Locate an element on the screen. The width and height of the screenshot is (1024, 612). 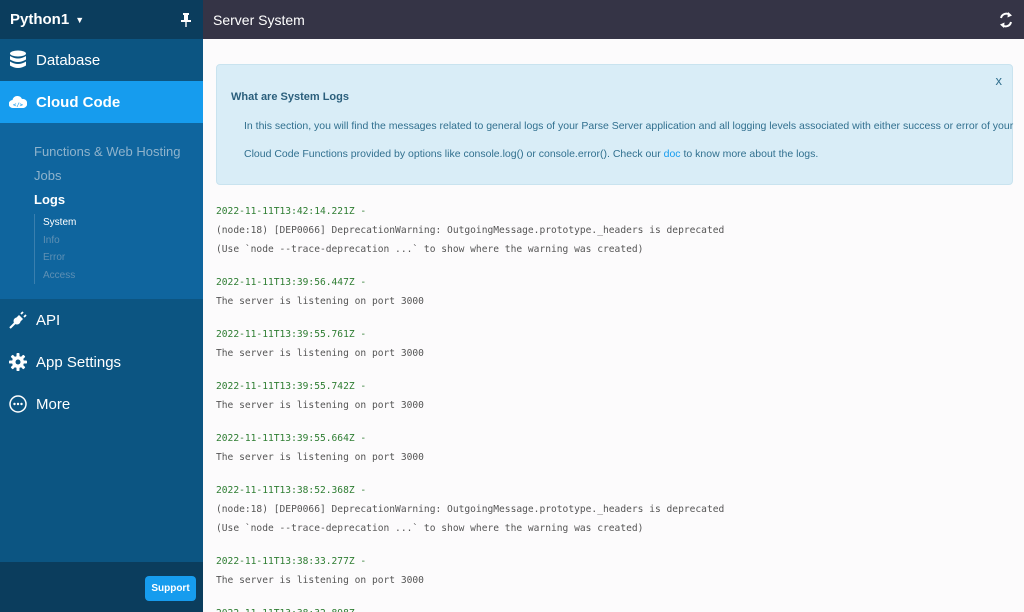
logs-access-link: Access is located at coordinates (123, 276).